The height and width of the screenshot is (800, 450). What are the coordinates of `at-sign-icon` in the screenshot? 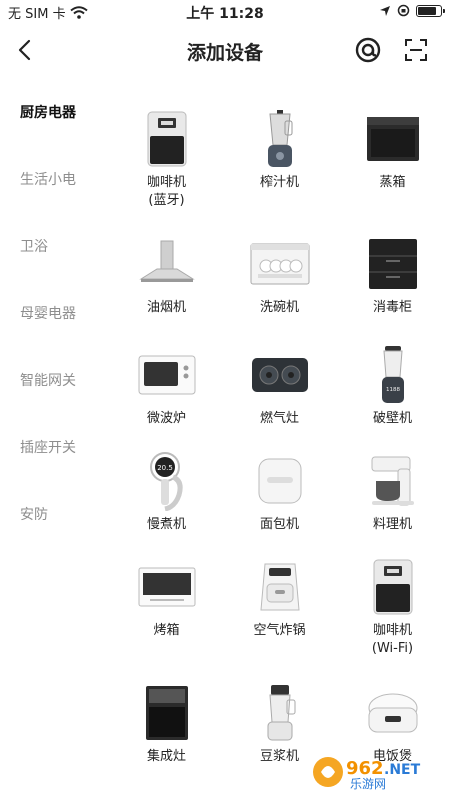 It's located at (368, 50).